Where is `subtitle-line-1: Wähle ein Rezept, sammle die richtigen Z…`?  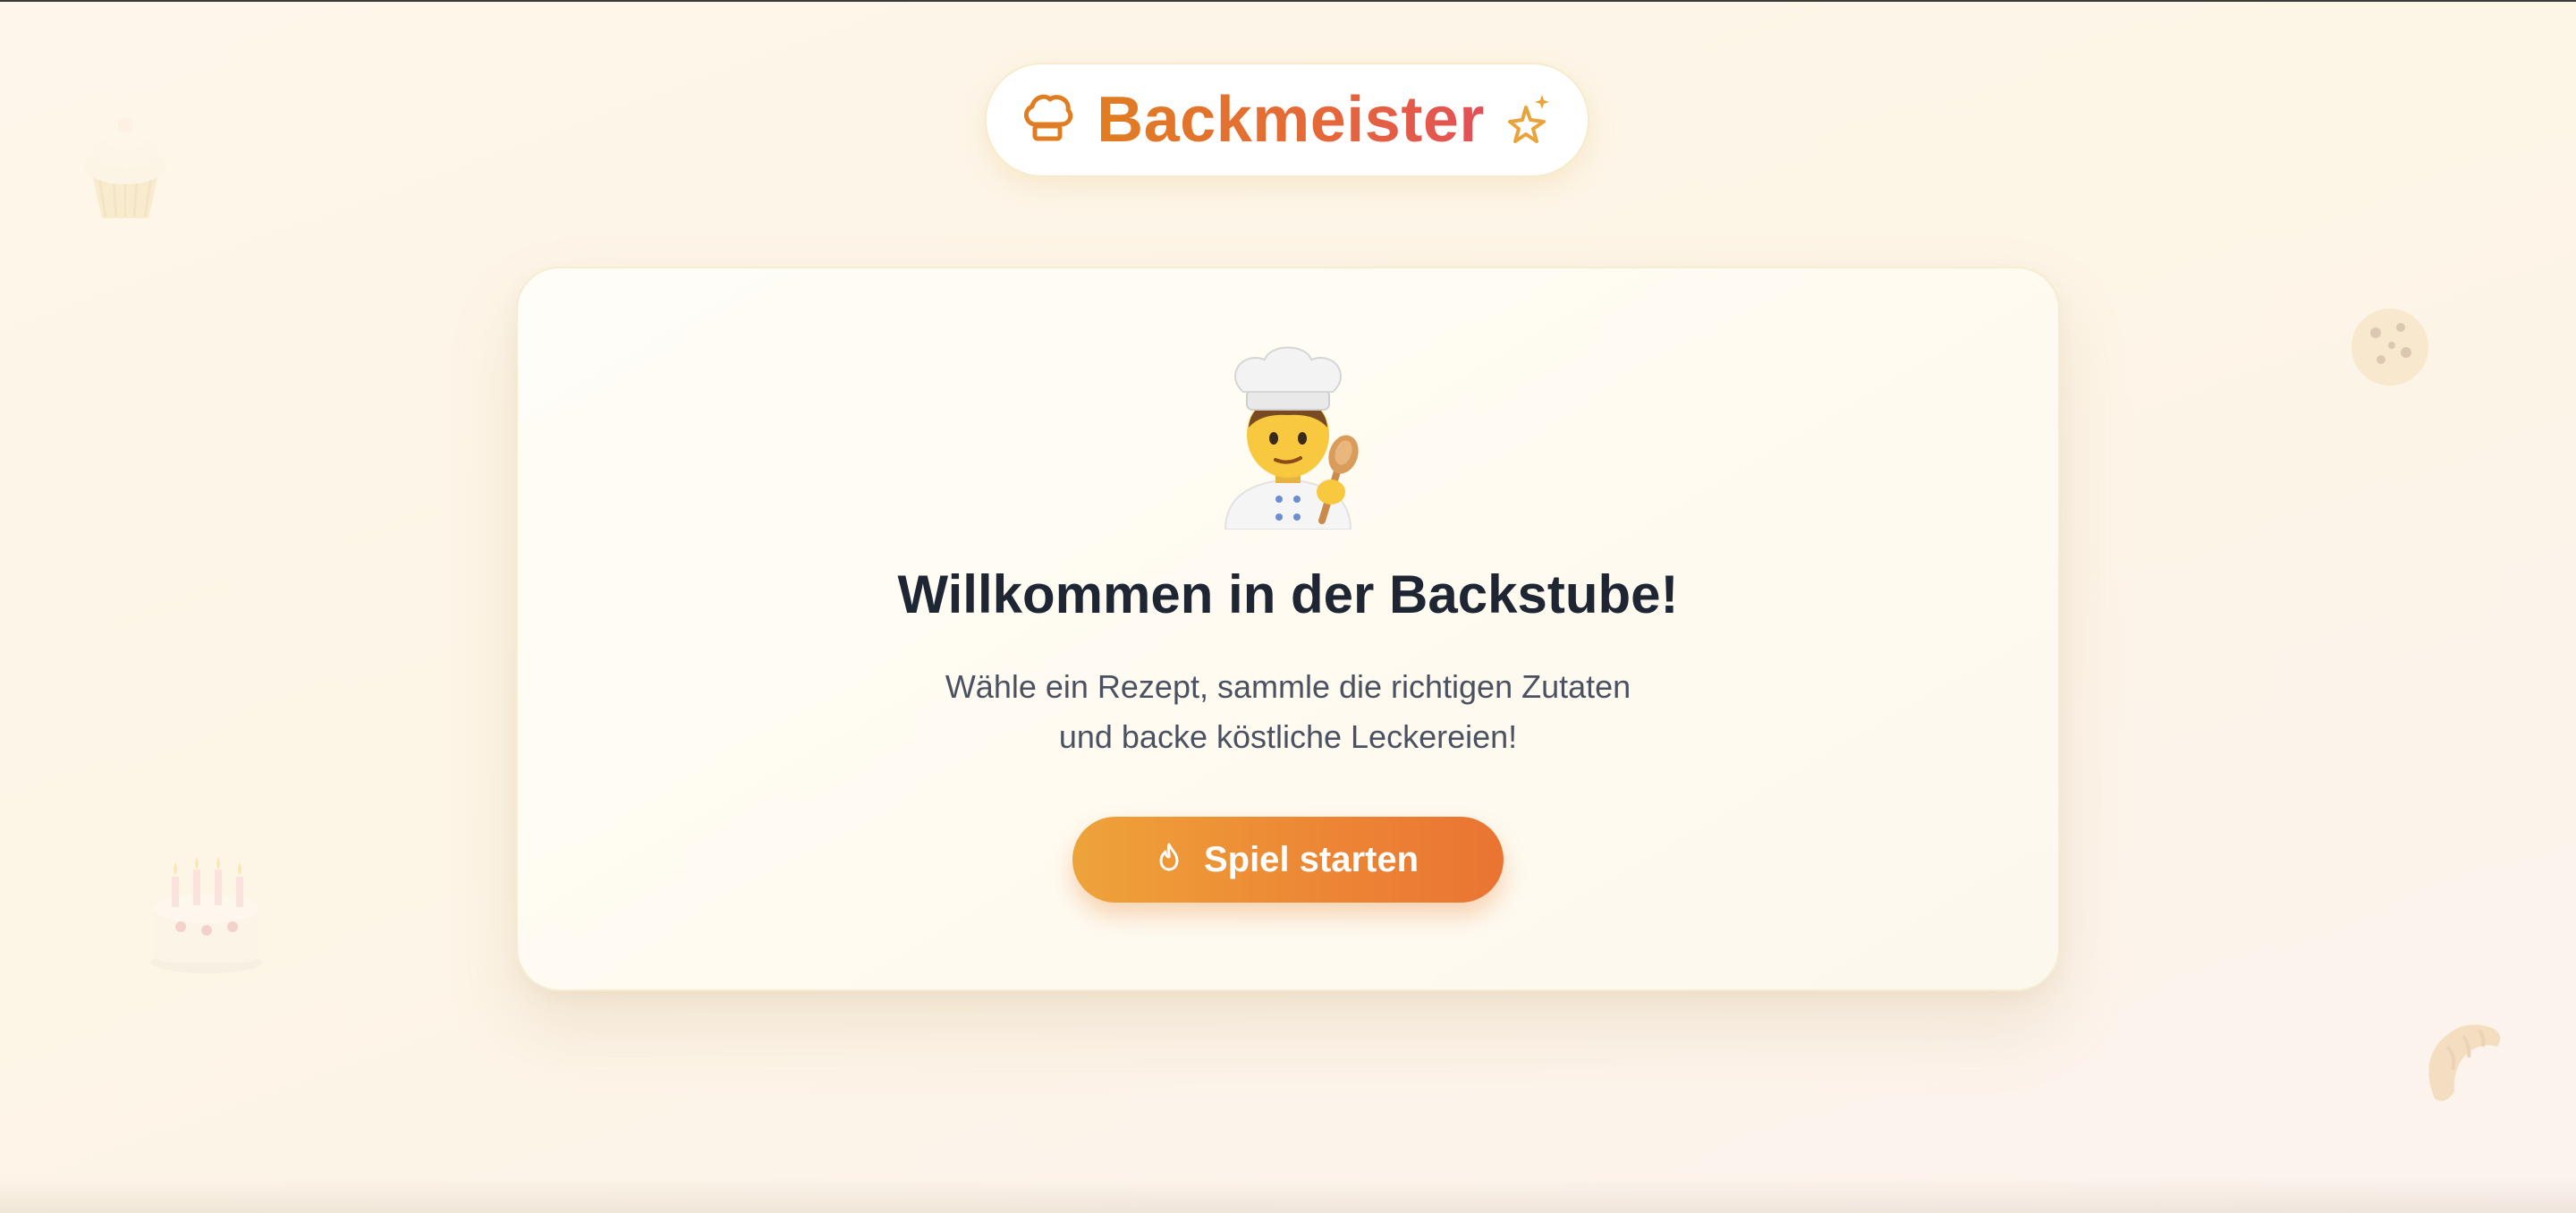
subtitle-line-1: Wähle ein Rezept, sammle die richtigen Z… is located at coordinates (1288, 686).